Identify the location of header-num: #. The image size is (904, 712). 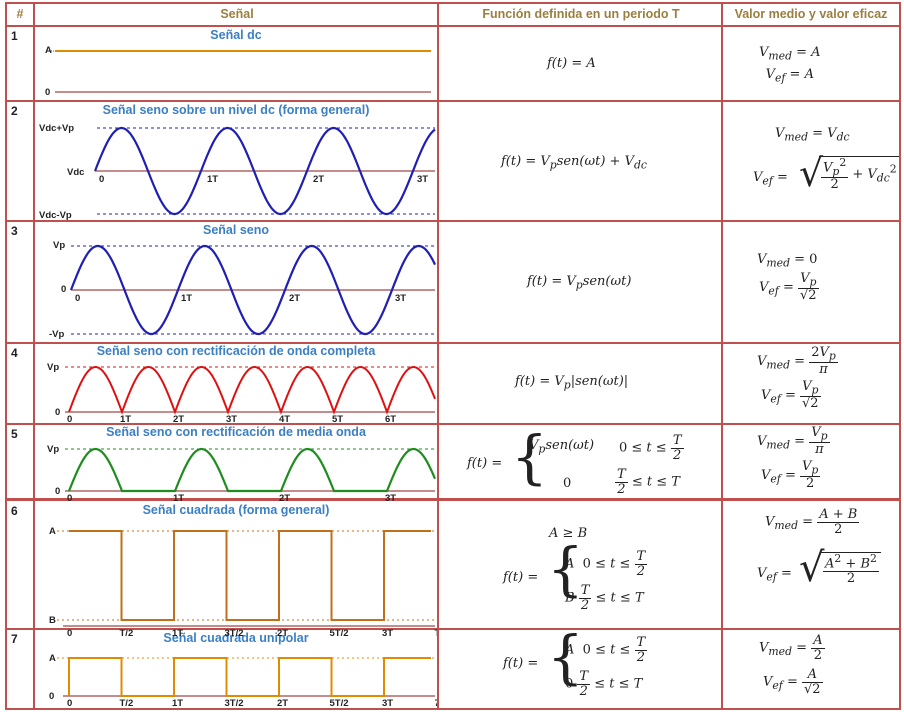
(20, 14).